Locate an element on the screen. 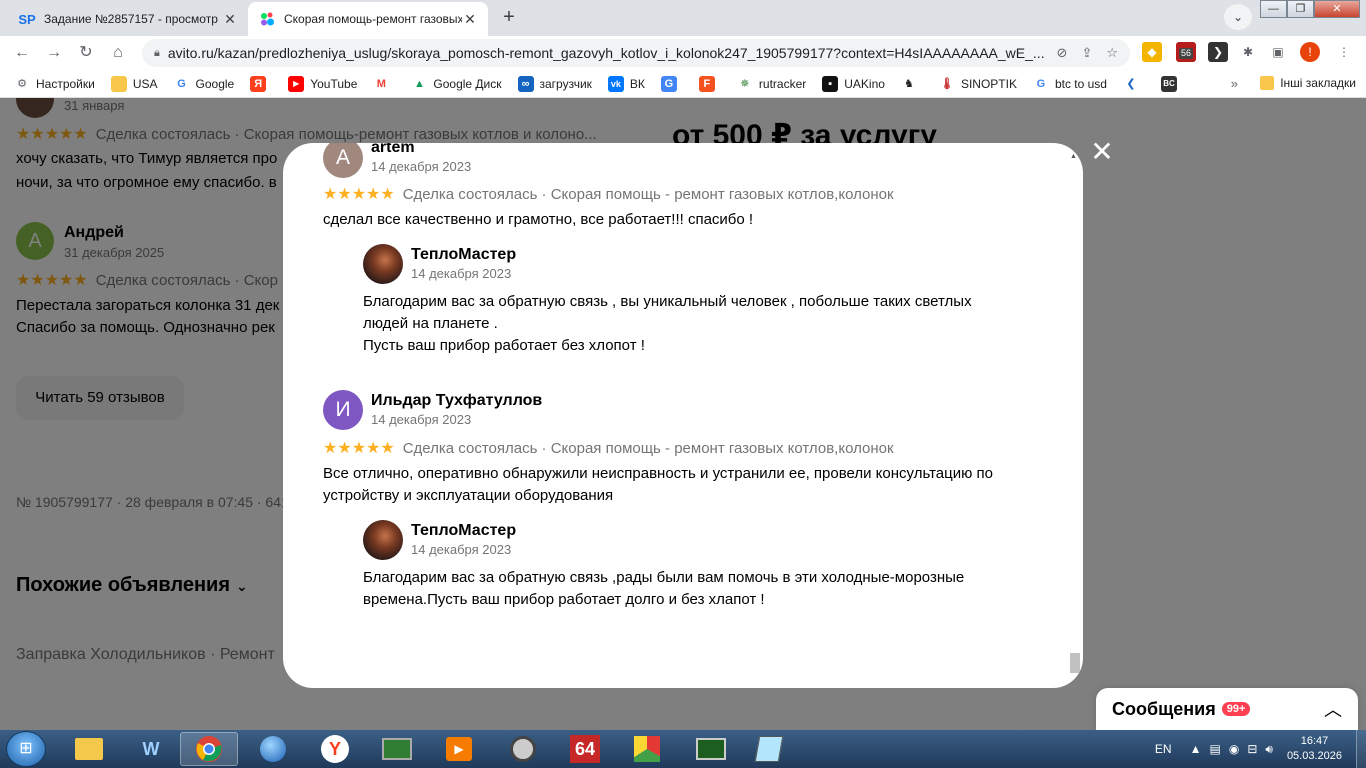  media-player-icon: ▶ is located at coordinates (459, 749).